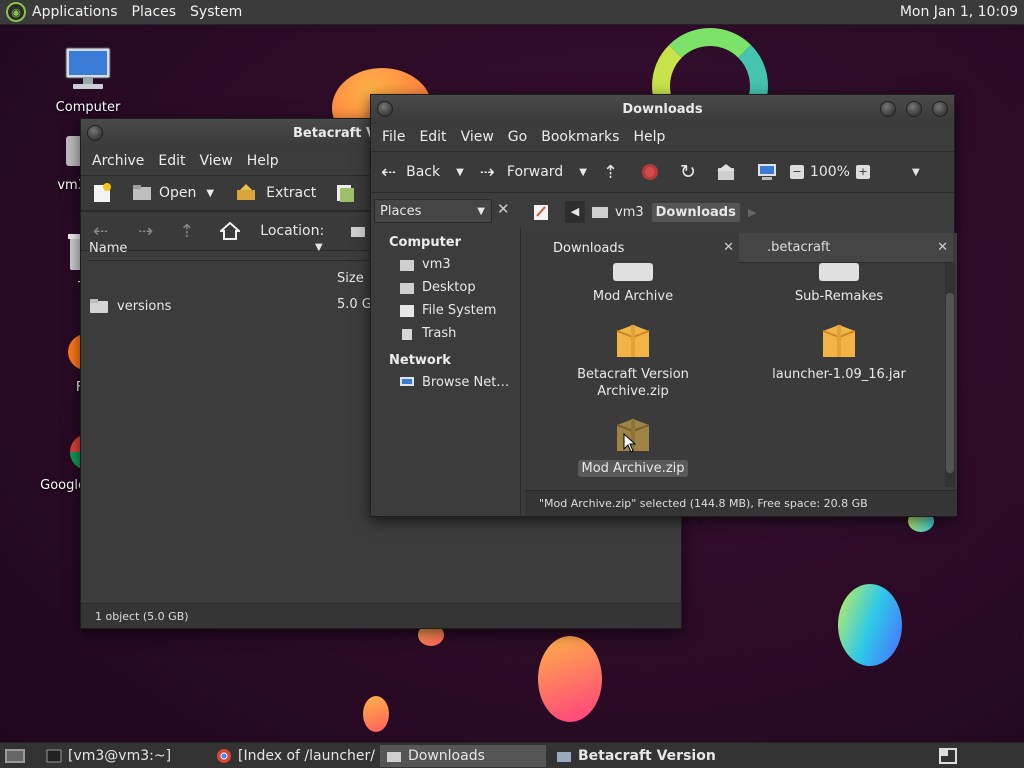 The height and width of the screenshot is (768, 1024). What do you see at coordinates (445, 287) in the screenshot?
I see `sidebar-item-desktop: Desktop` at bounding box center [445, 287].